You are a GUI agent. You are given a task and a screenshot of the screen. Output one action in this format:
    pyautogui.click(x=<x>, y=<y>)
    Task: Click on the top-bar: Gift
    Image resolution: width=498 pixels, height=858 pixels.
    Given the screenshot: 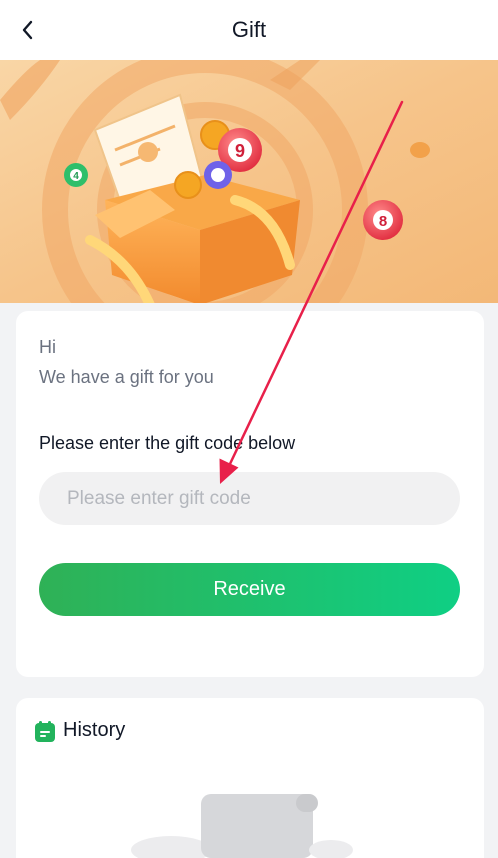 What is the action you would take?
    pyautogui.click(x=249, y=30)
    